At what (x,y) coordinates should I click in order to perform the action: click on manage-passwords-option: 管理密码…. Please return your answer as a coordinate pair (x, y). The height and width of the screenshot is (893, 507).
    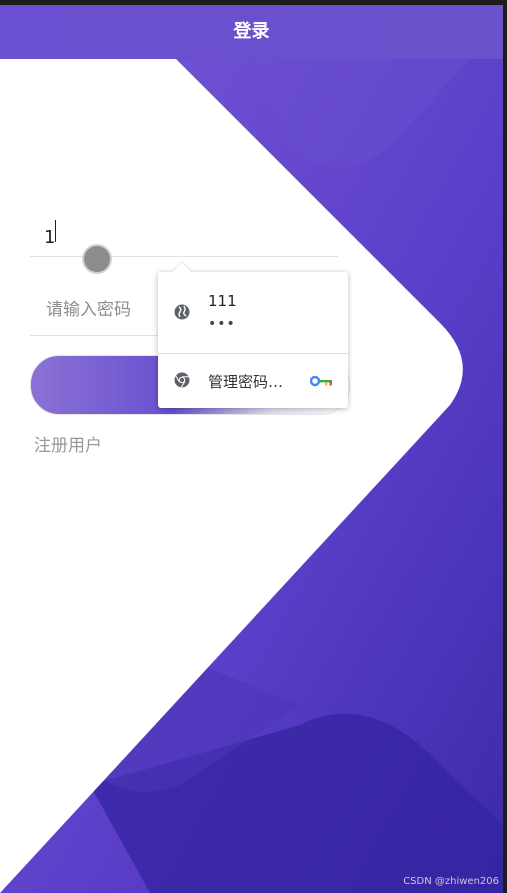
    Looking at the image, I should click on (253, 381).